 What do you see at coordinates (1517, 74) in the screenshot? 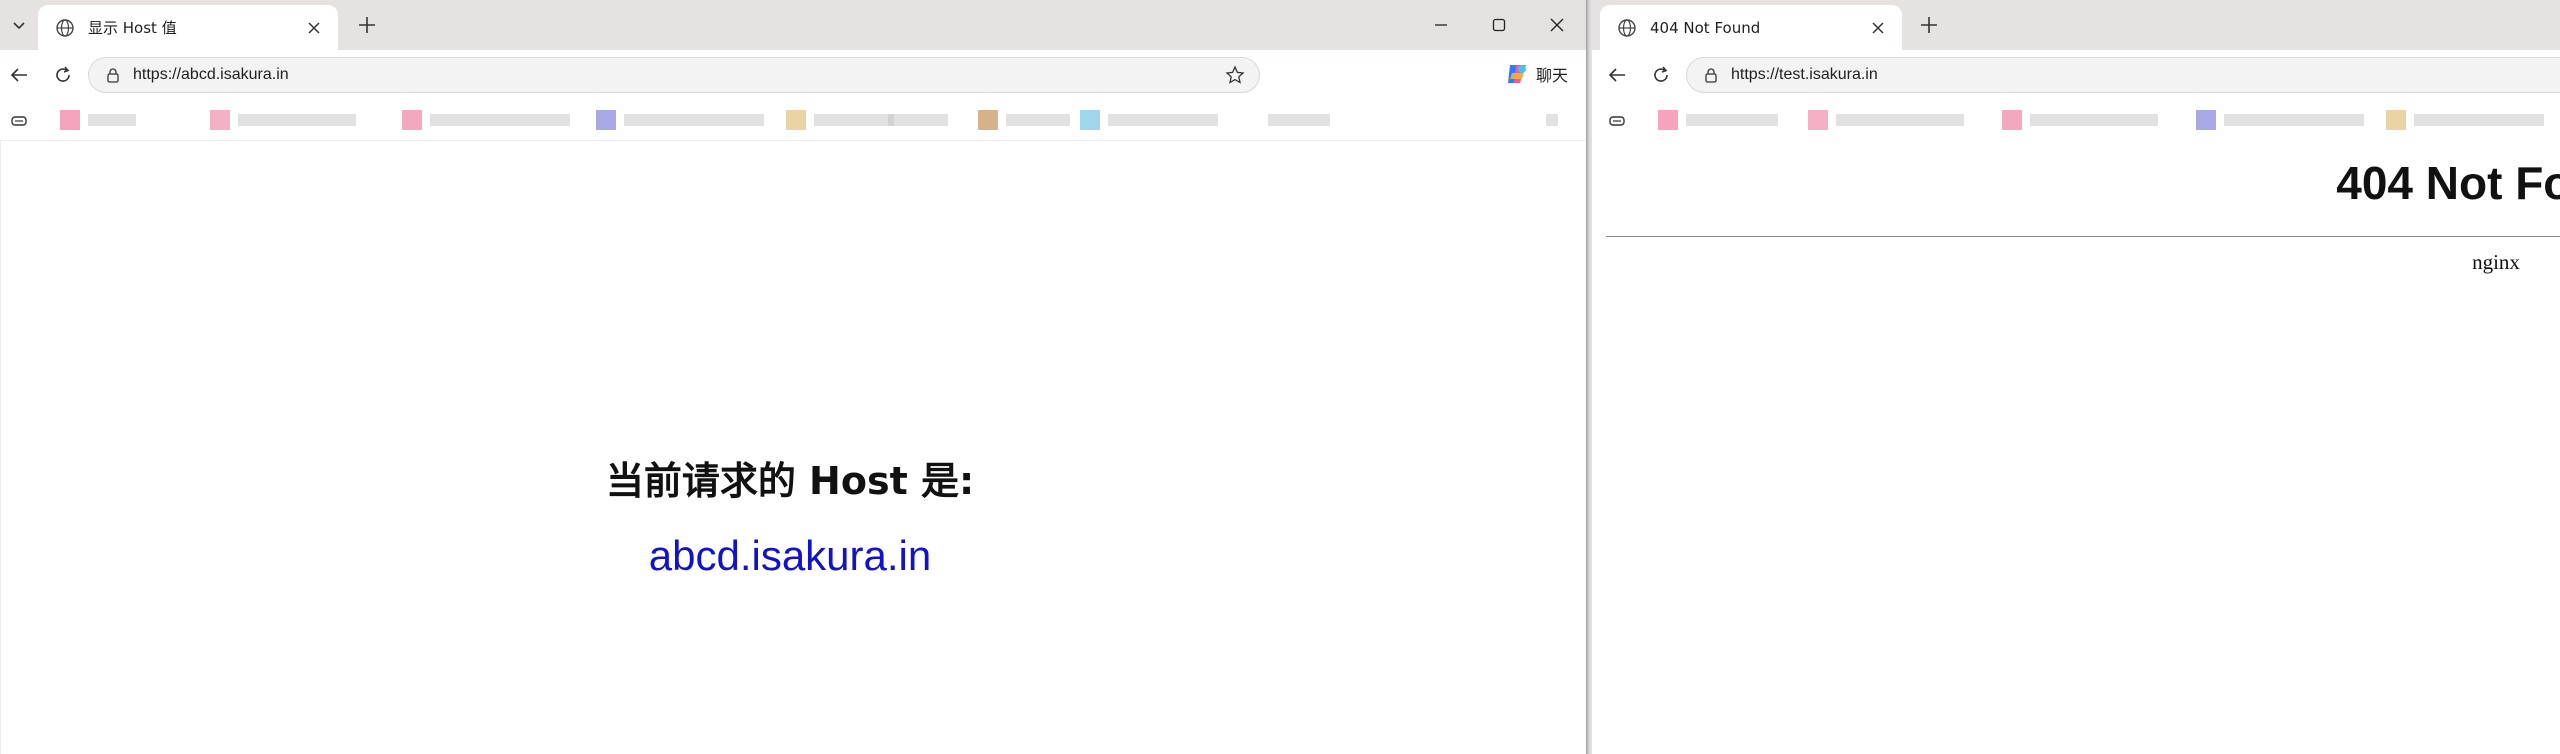
I see `copilot-icon` at bounding box center [1517, 74].